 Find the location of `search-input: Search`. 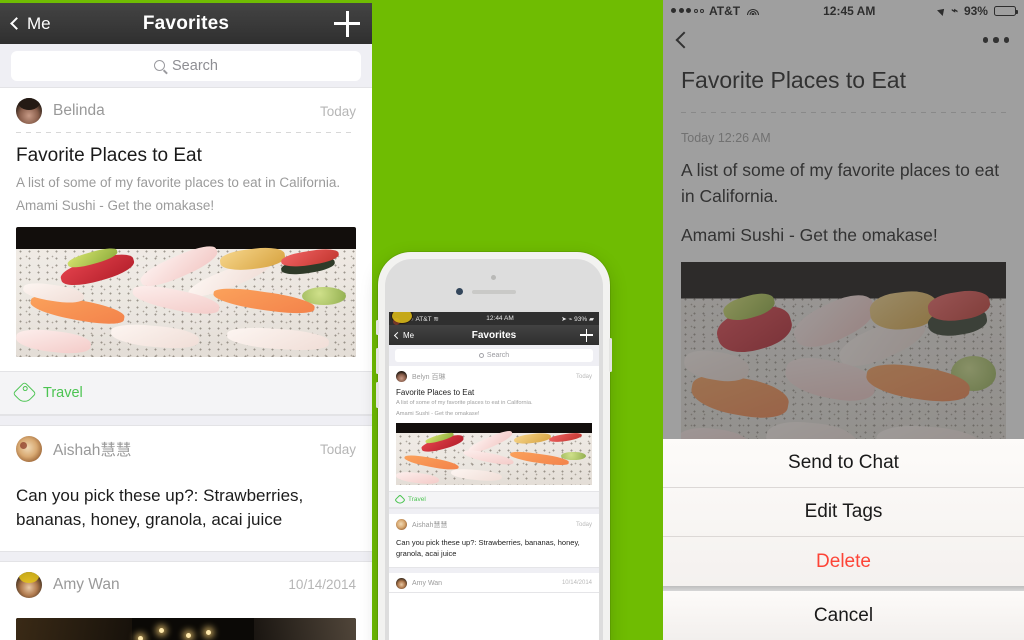

search-input: Search is located at coordinates (186, 65).